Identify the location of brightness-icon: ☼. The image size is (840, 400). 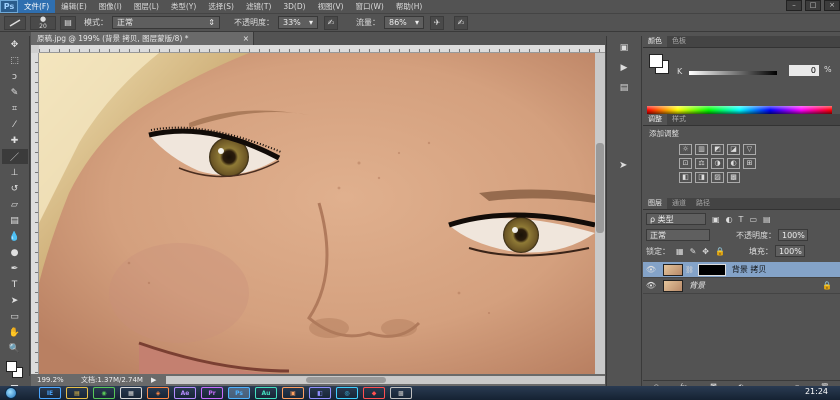
(685, 149).